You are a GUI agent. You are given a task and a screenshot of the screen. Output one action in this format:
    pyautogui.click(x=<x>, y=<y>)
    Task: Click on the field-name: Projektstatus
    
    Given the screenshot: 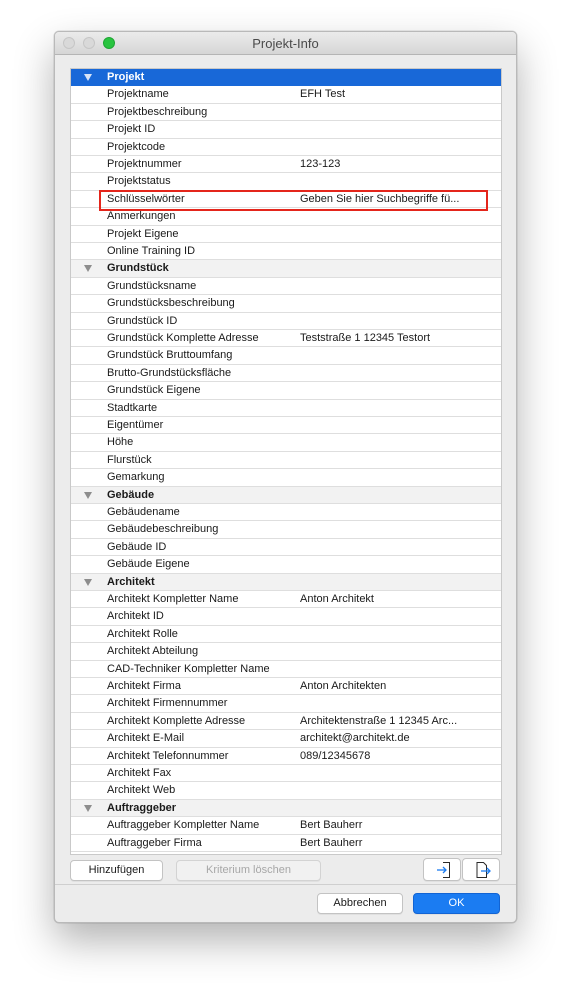 What is the action you would take?
    pyautogui.click(x=139, y=181)
    